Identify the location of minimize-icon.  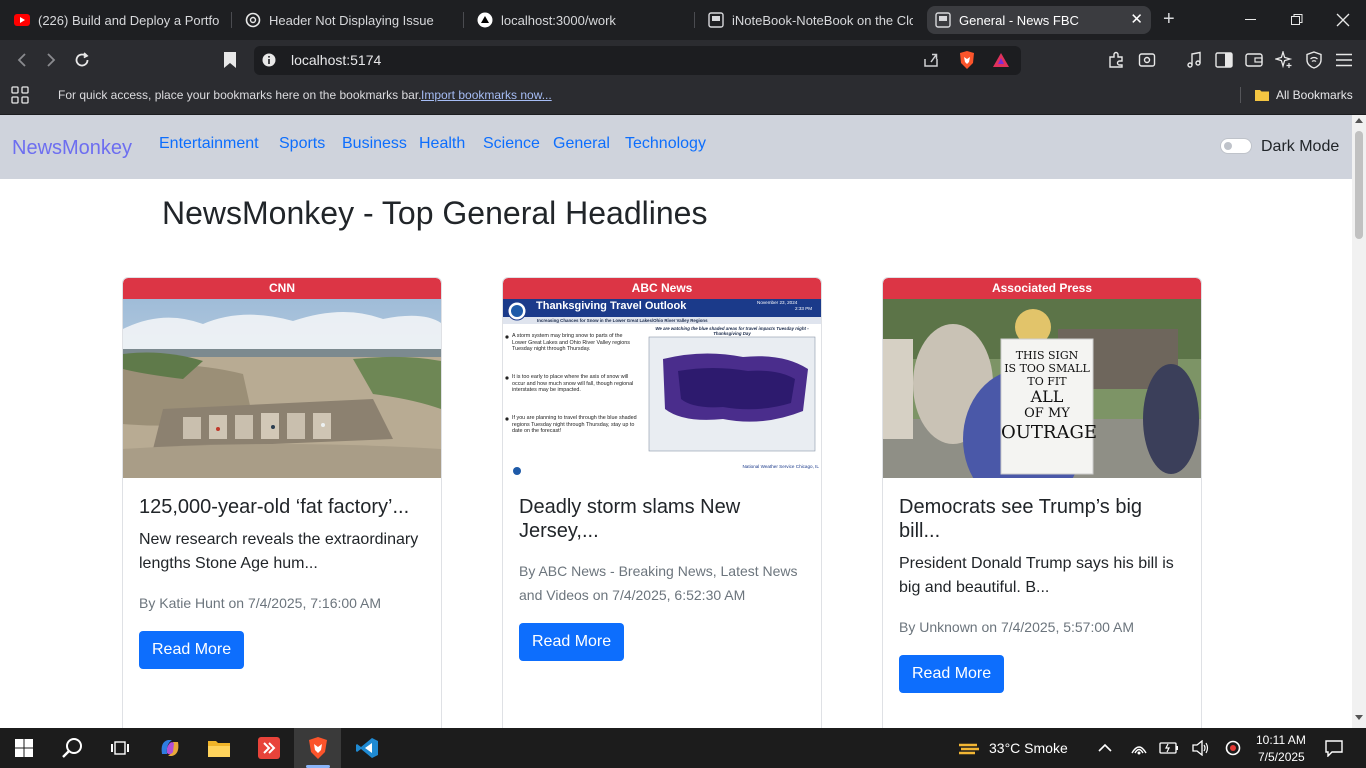
(1251, 20).